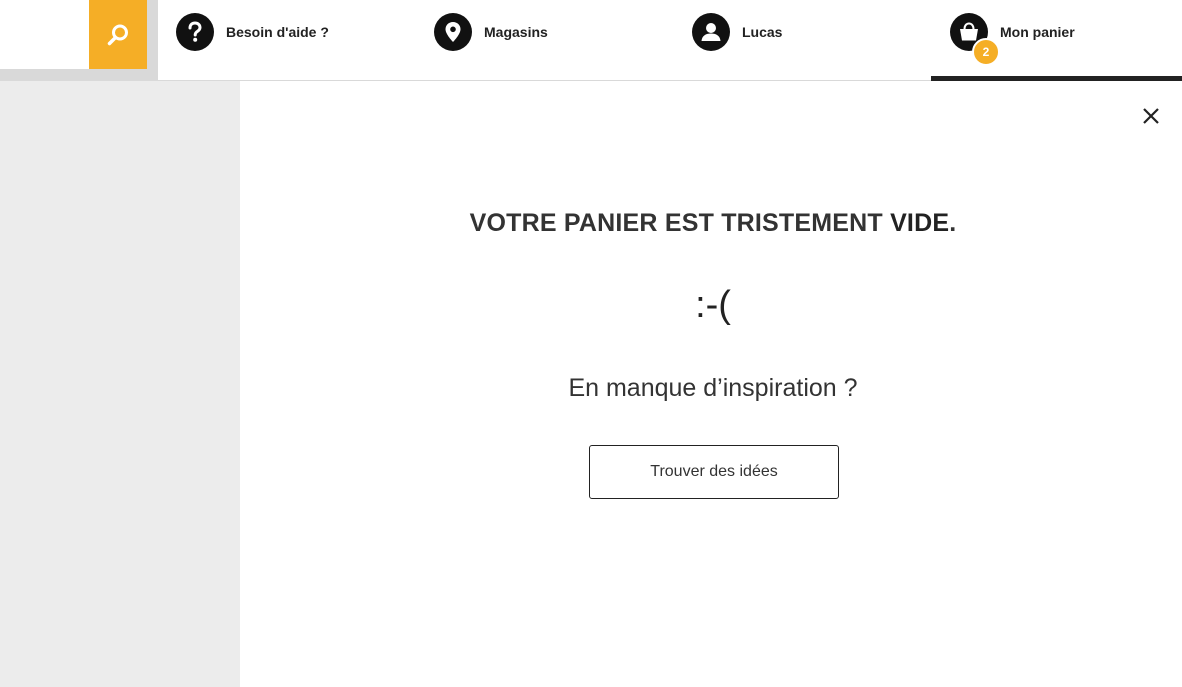  Describe the element at coordinates (920, 223) in the screenshot. I see `empty-cart-title-emphasis: VIDE` at that location.